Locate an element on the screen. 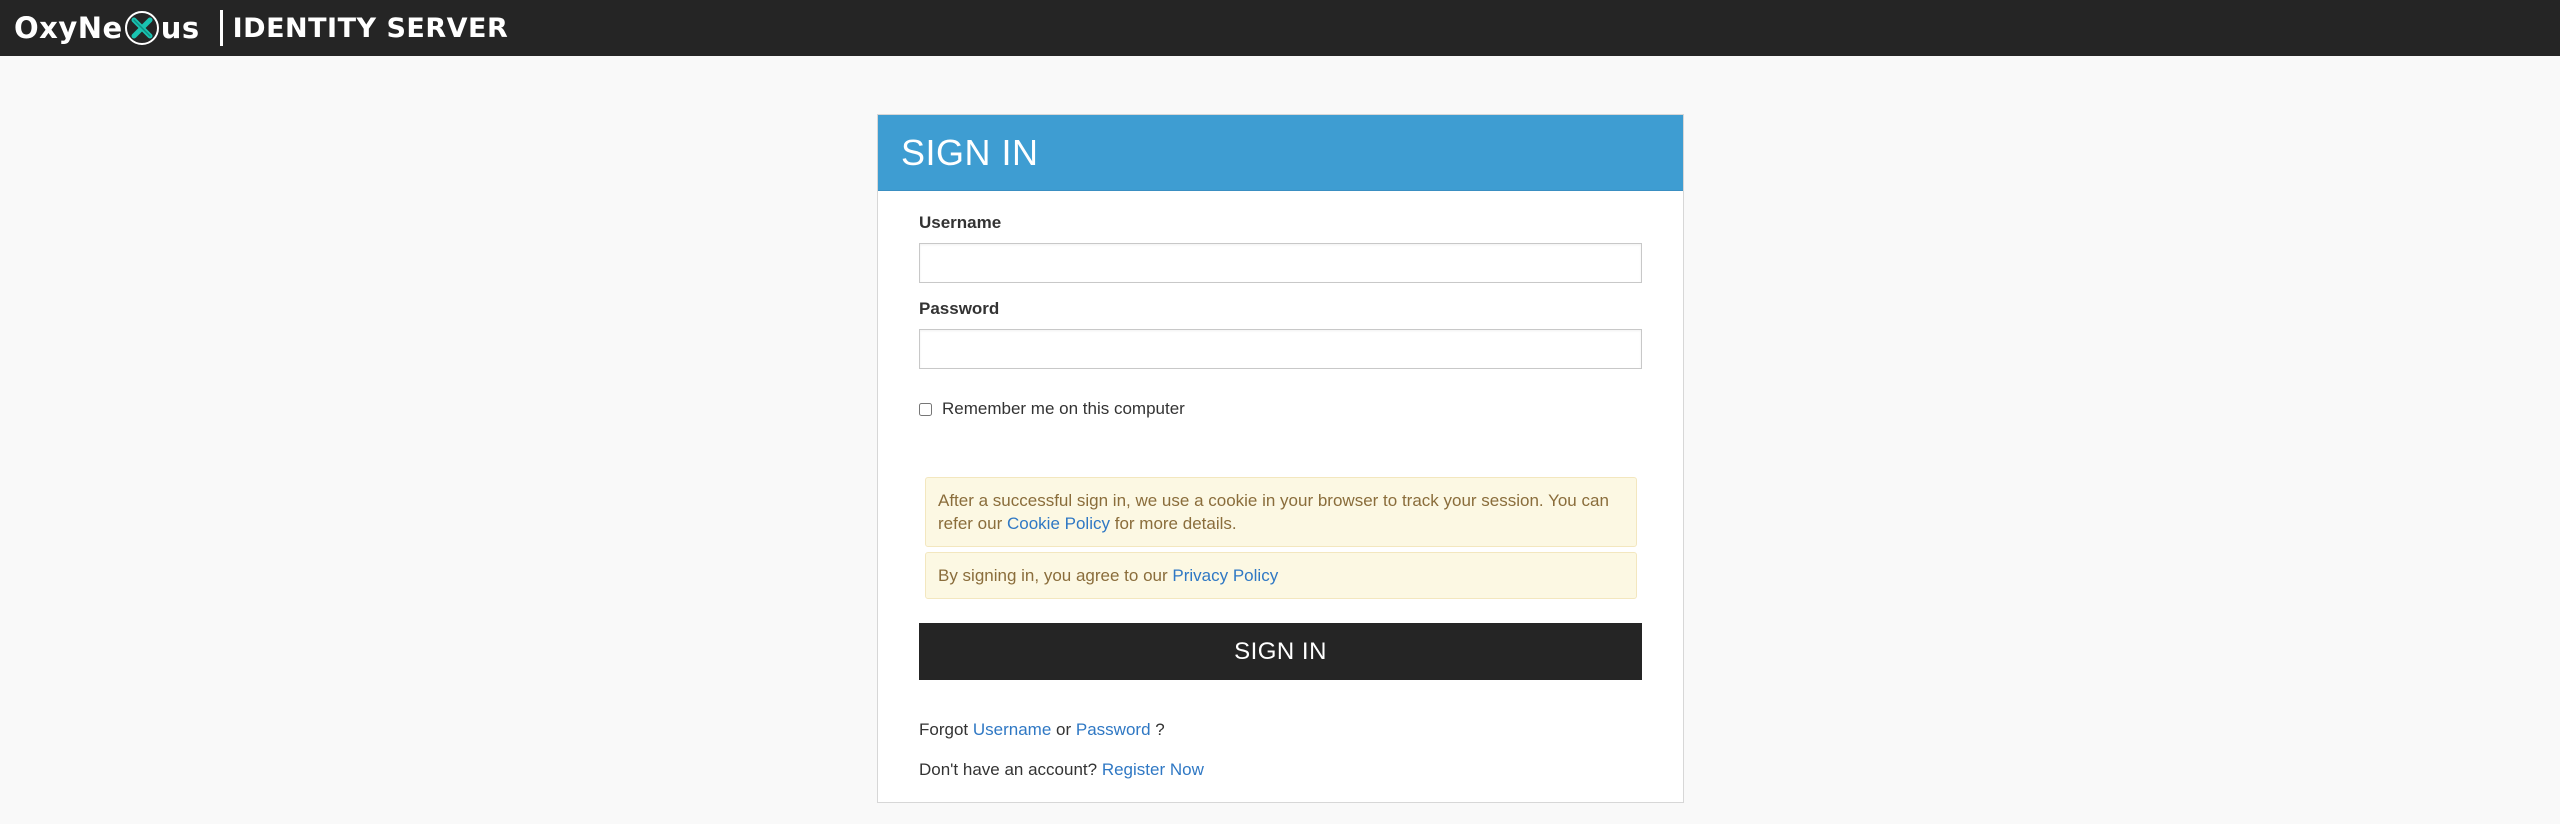 This screenshot has height=824, width=2560. username-label: Username is located at coordinates (960, 222).